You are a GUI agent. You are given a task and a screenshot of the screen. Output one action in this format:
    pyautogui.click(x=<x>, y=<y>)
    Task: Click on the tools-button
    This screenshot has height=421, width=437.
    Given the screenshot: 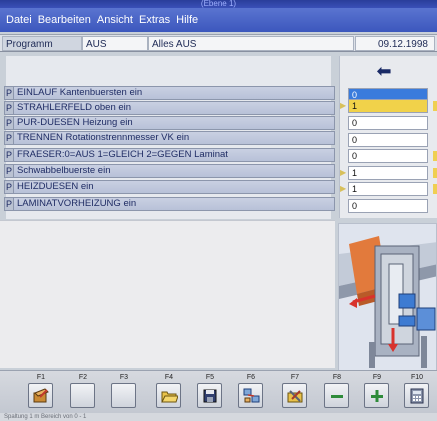 What is the action you would take?
    pyautogui.click(x=294, y=395)
    